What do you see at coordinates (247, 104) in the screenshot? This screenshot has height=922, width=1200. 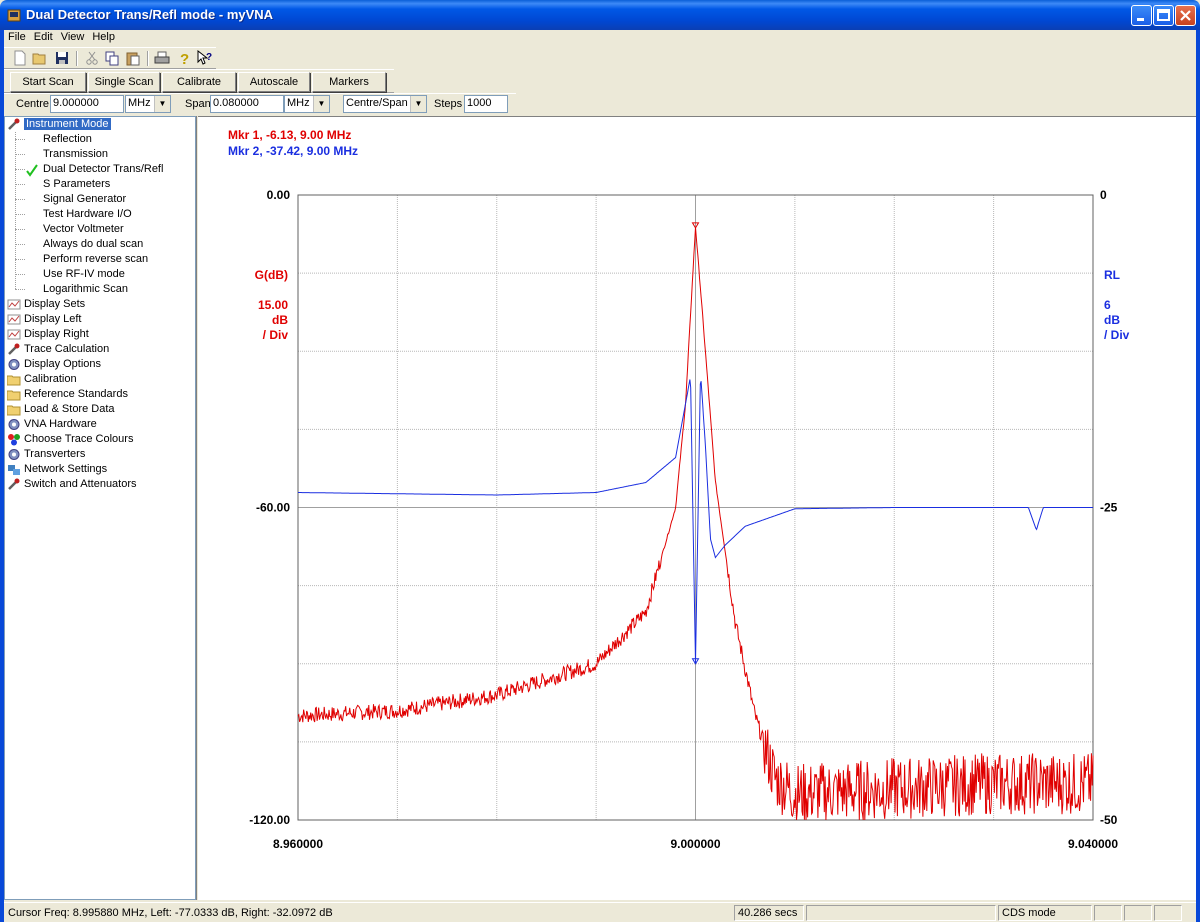 I see `span-input: 0.080000` at bounding box center [247, 104].